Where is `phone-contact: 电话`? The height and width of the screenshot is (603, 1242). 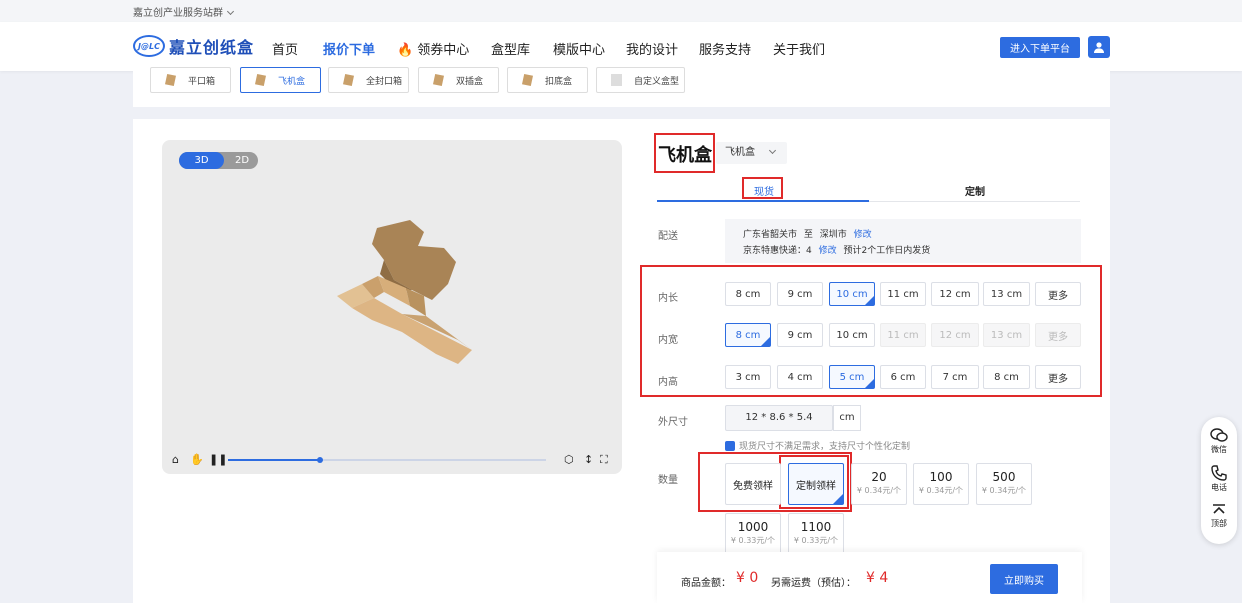
phone-contact: 电话 is located at coordinates (1219, 479).